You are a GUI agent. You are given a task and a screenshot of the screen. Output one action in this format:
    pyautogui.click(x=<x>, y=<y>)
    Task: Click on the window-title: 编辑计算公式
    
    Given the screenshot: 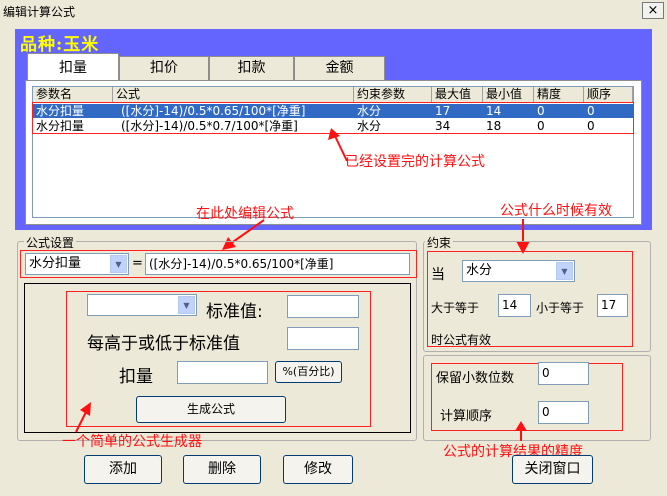 What is the action you would take?
    pyautogui.click(x=39, y=12)
    